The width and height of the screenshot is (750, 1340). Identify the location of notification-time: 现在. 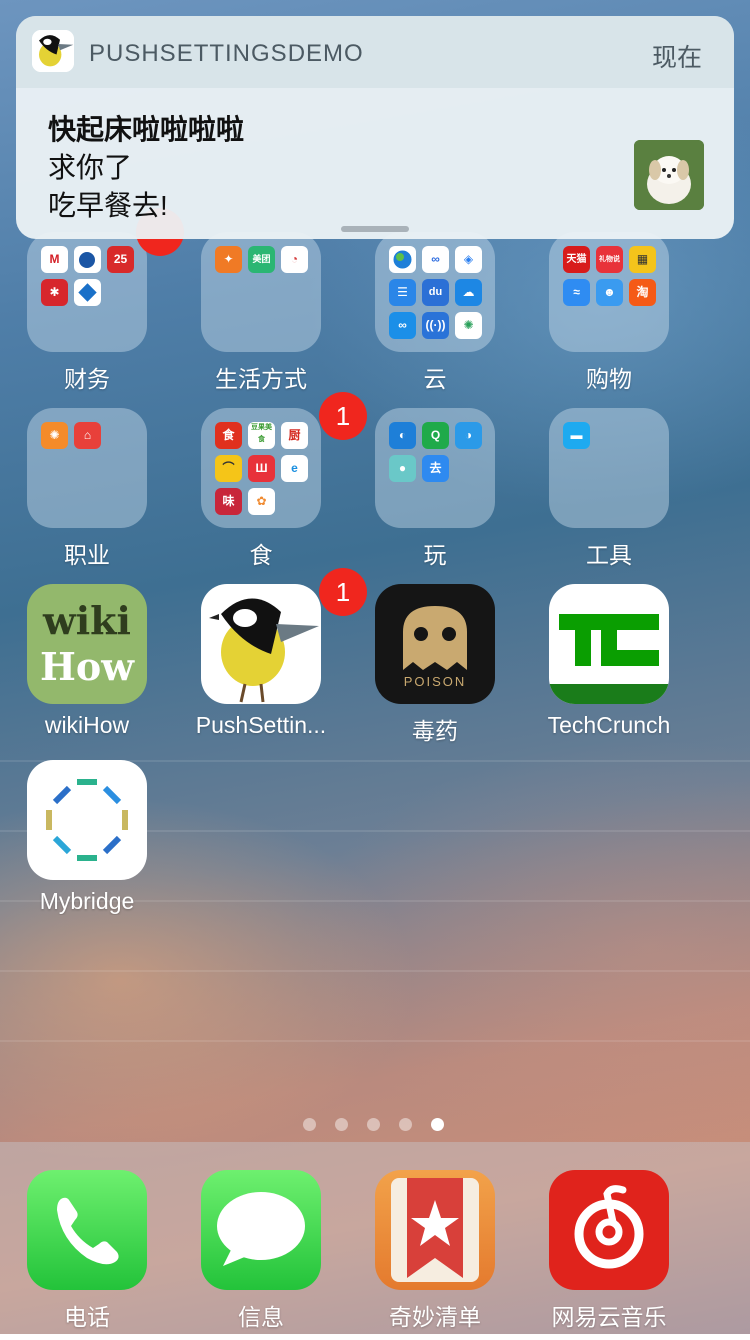
(676, 58).